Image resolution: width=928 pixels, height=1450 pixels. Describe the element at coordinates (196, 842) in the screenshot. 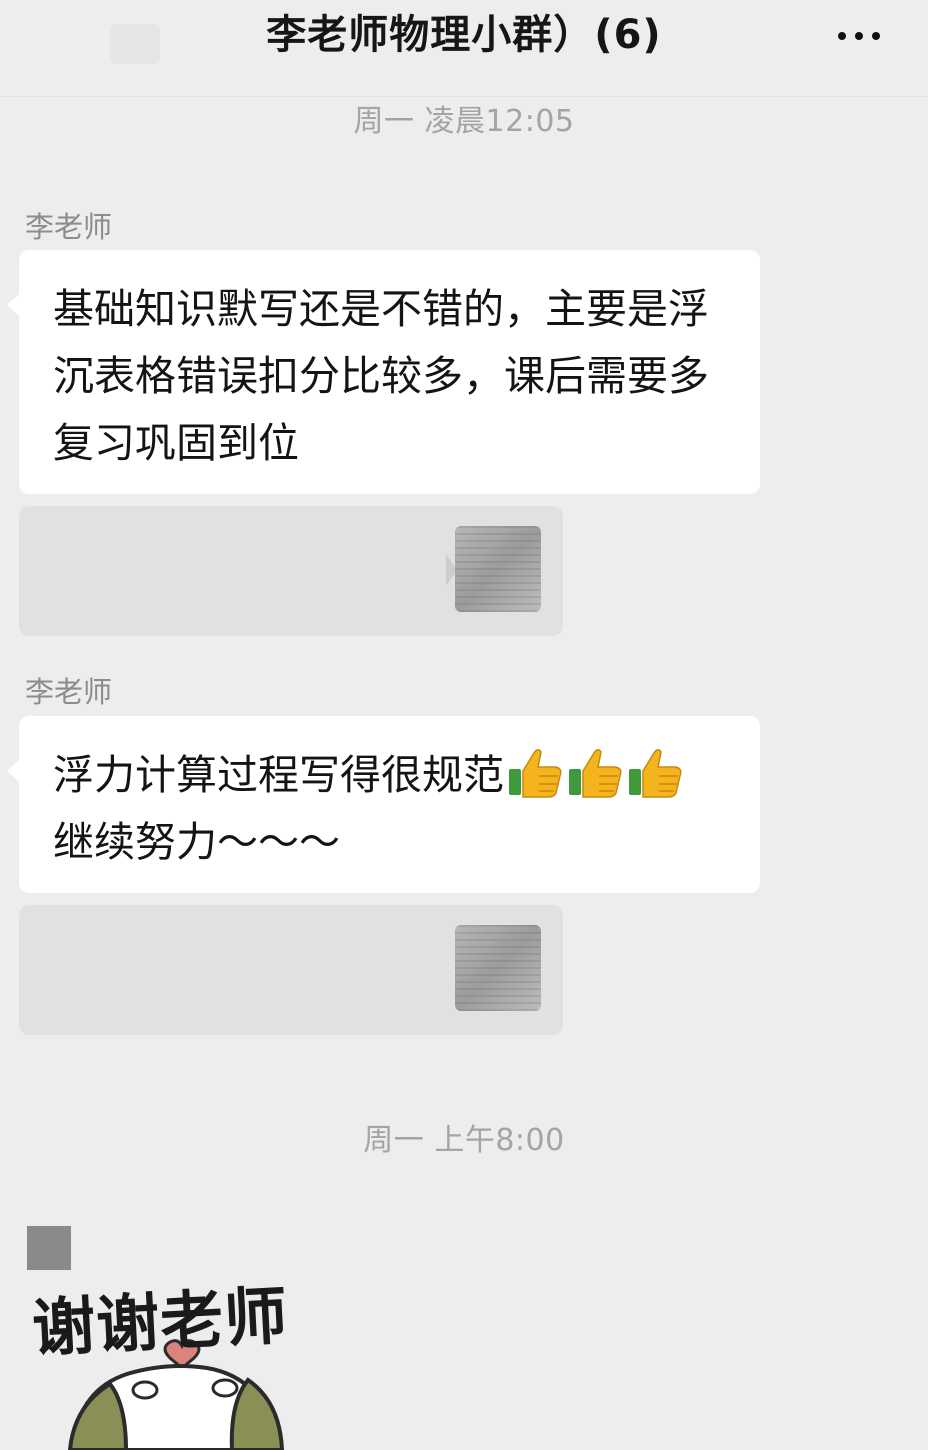

I see `message-text-line2: 继续努力～～～` at that location.